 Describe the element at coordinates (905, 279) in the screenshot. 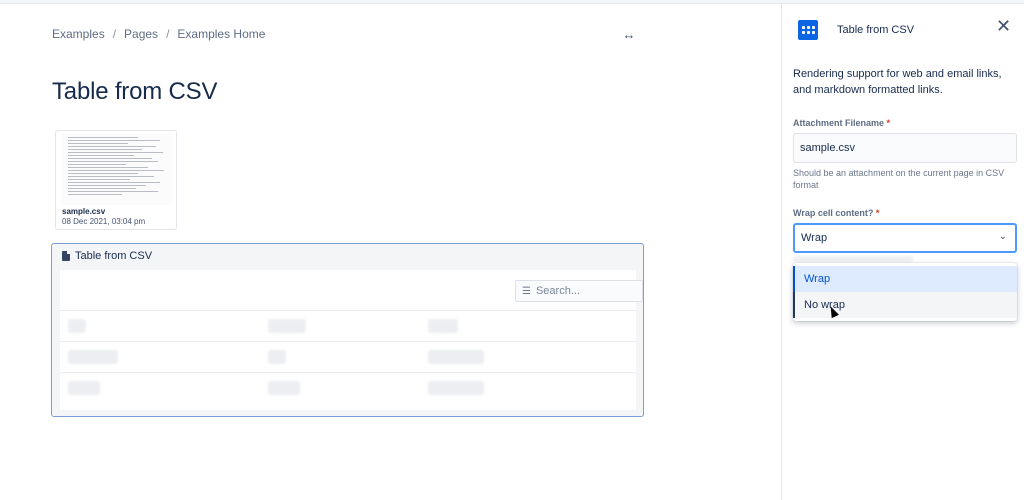

I see `option-wrap: Wrap` at that location.